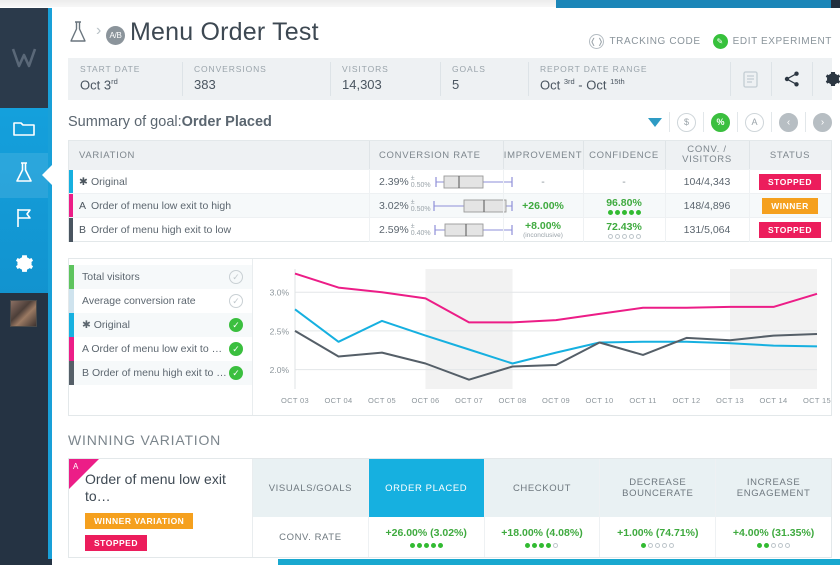 This screenshot has height=565, width=840. I want to click on cell-variation: A Order of menu low exit to high, so click(219, 205).